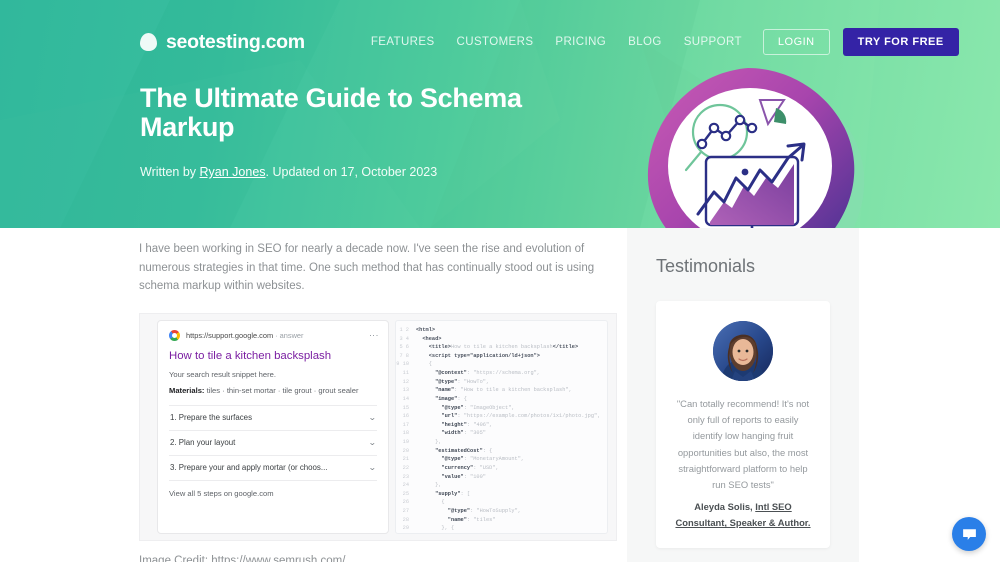 This screenshot has height=562, width=1000. I want to click on serp-url: https://support.google.com · answer, so click(245, 335).